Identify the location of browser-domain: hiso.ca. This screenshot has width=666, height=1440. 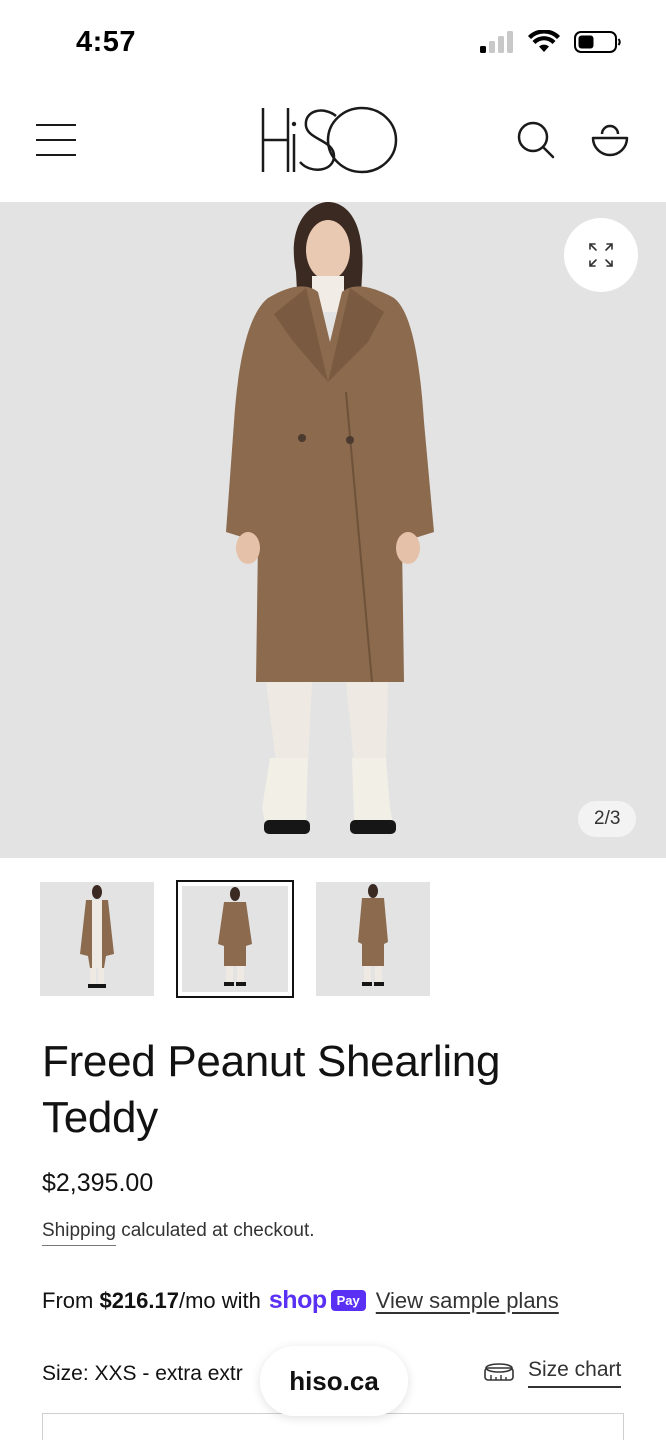
(334, 1381).